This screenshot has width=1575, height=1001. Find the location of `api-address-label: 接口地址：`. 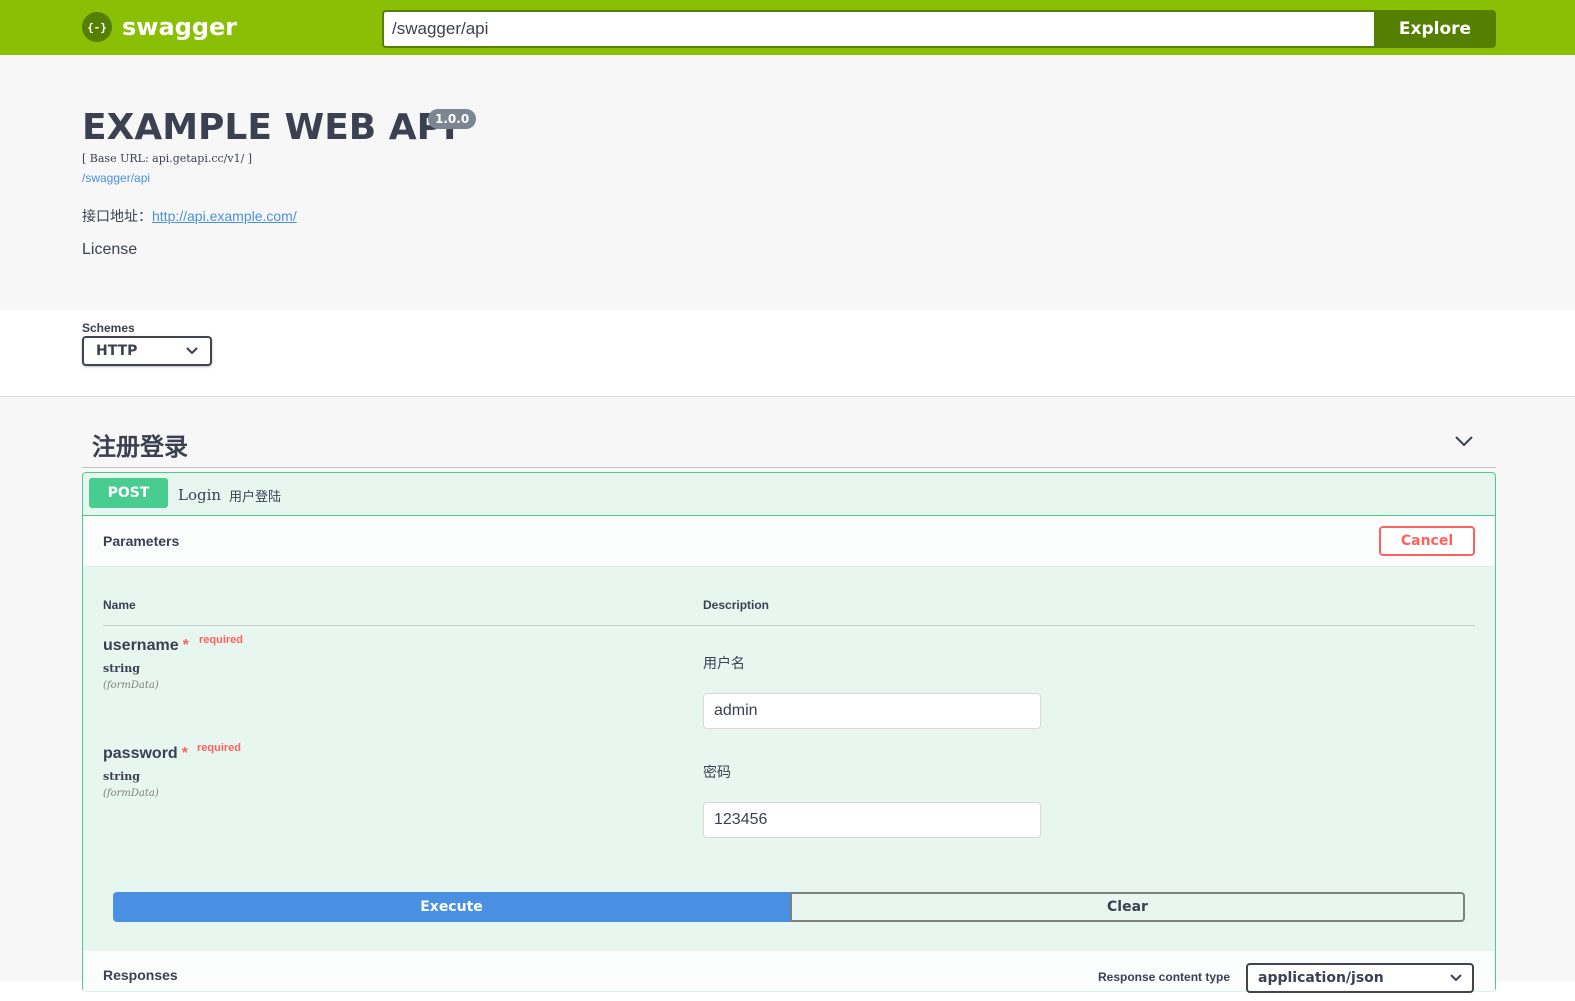

api-address-label: 接口地址： is located at coordinates (117, 216).